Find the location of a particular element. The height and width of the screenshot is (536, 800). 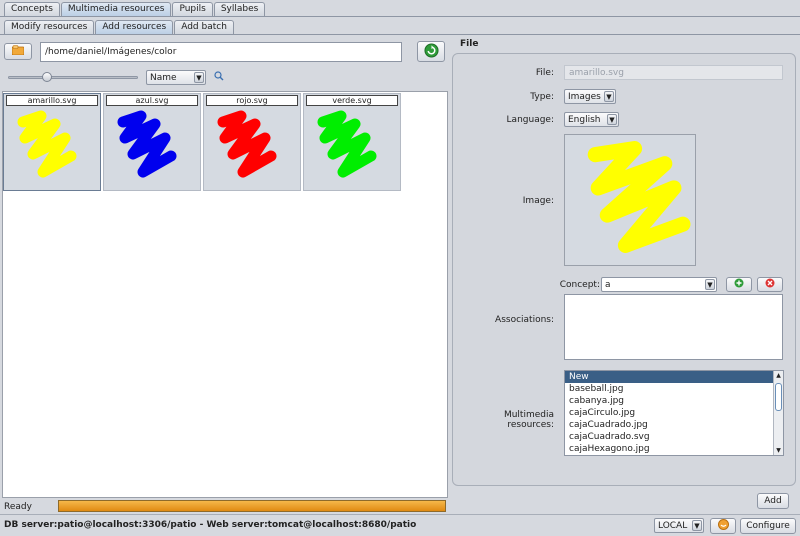

language-value: English is located at coordinates (584, 119).